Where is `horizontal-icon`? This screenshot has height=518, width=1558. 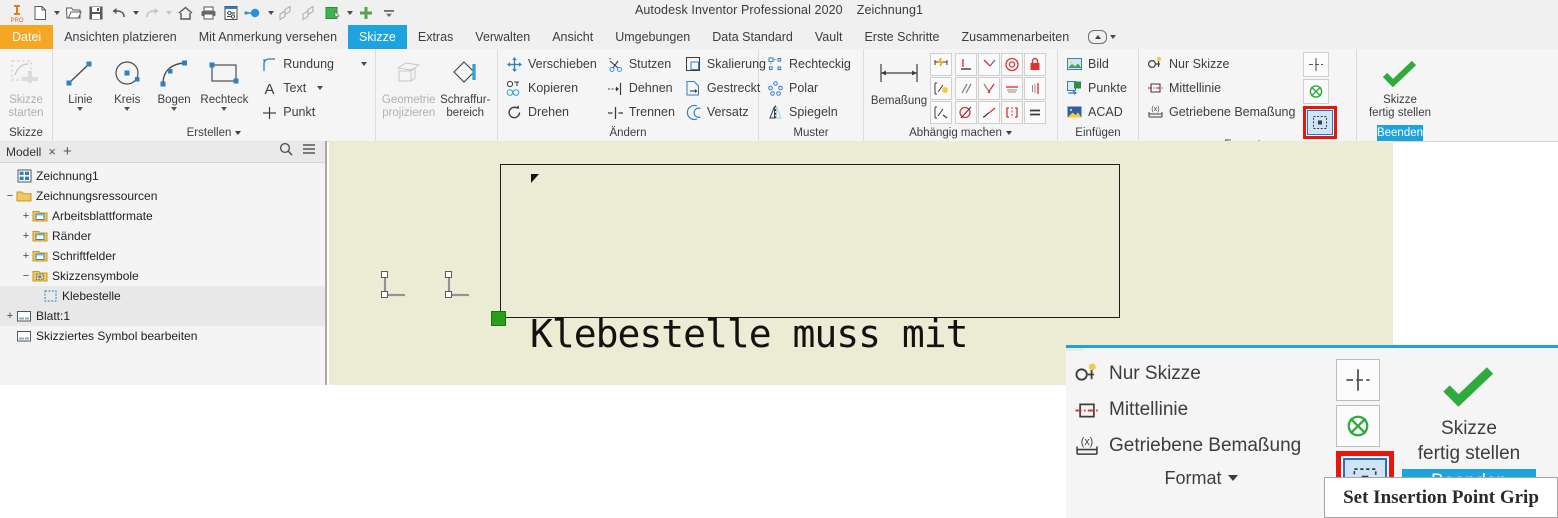
horizontal-icon is located at coordinates (1012, 88).